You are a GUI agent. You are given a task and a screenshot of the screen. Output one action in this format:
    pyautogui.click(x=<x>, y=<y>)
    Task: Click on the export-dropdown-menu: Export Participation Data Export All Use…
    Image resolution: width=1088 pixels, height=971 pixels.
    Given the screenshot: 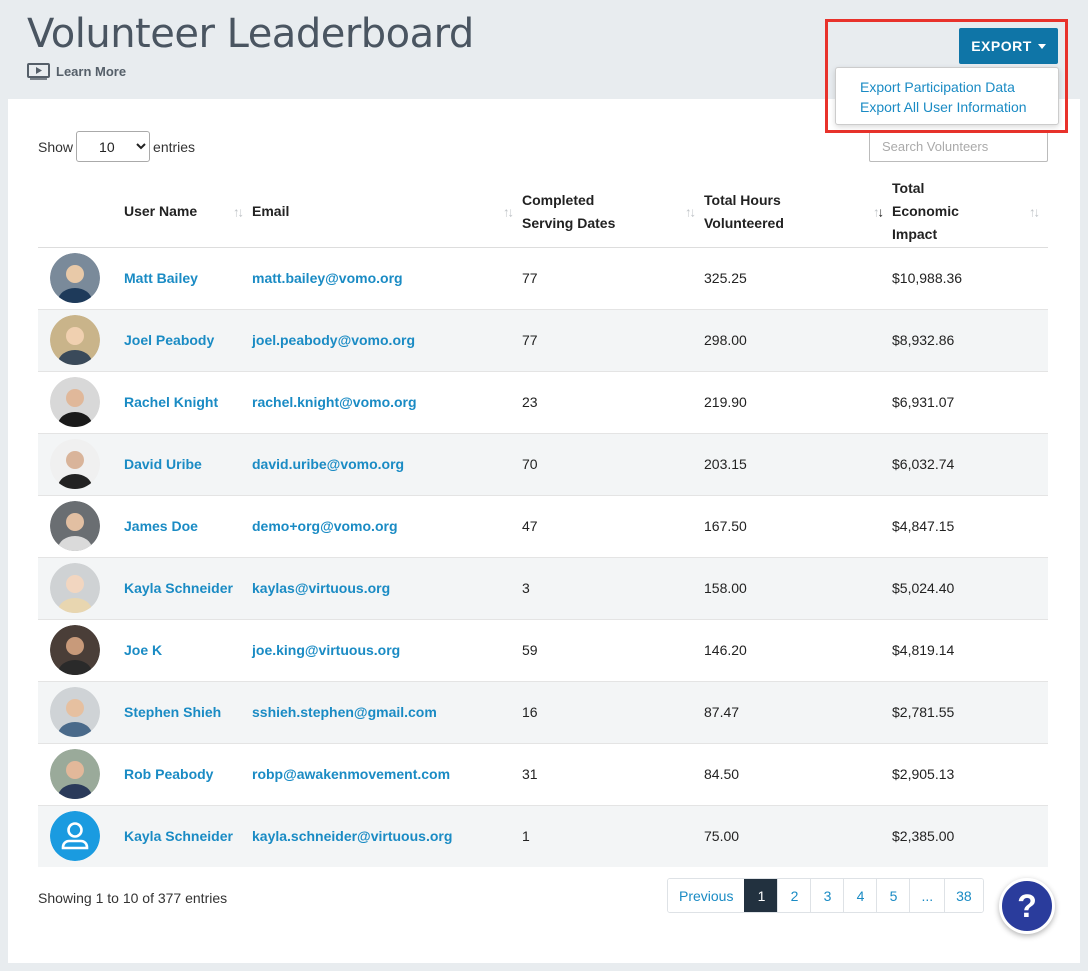 What is the action you would take?
    pyautogui.click(x=947, y=96)
    